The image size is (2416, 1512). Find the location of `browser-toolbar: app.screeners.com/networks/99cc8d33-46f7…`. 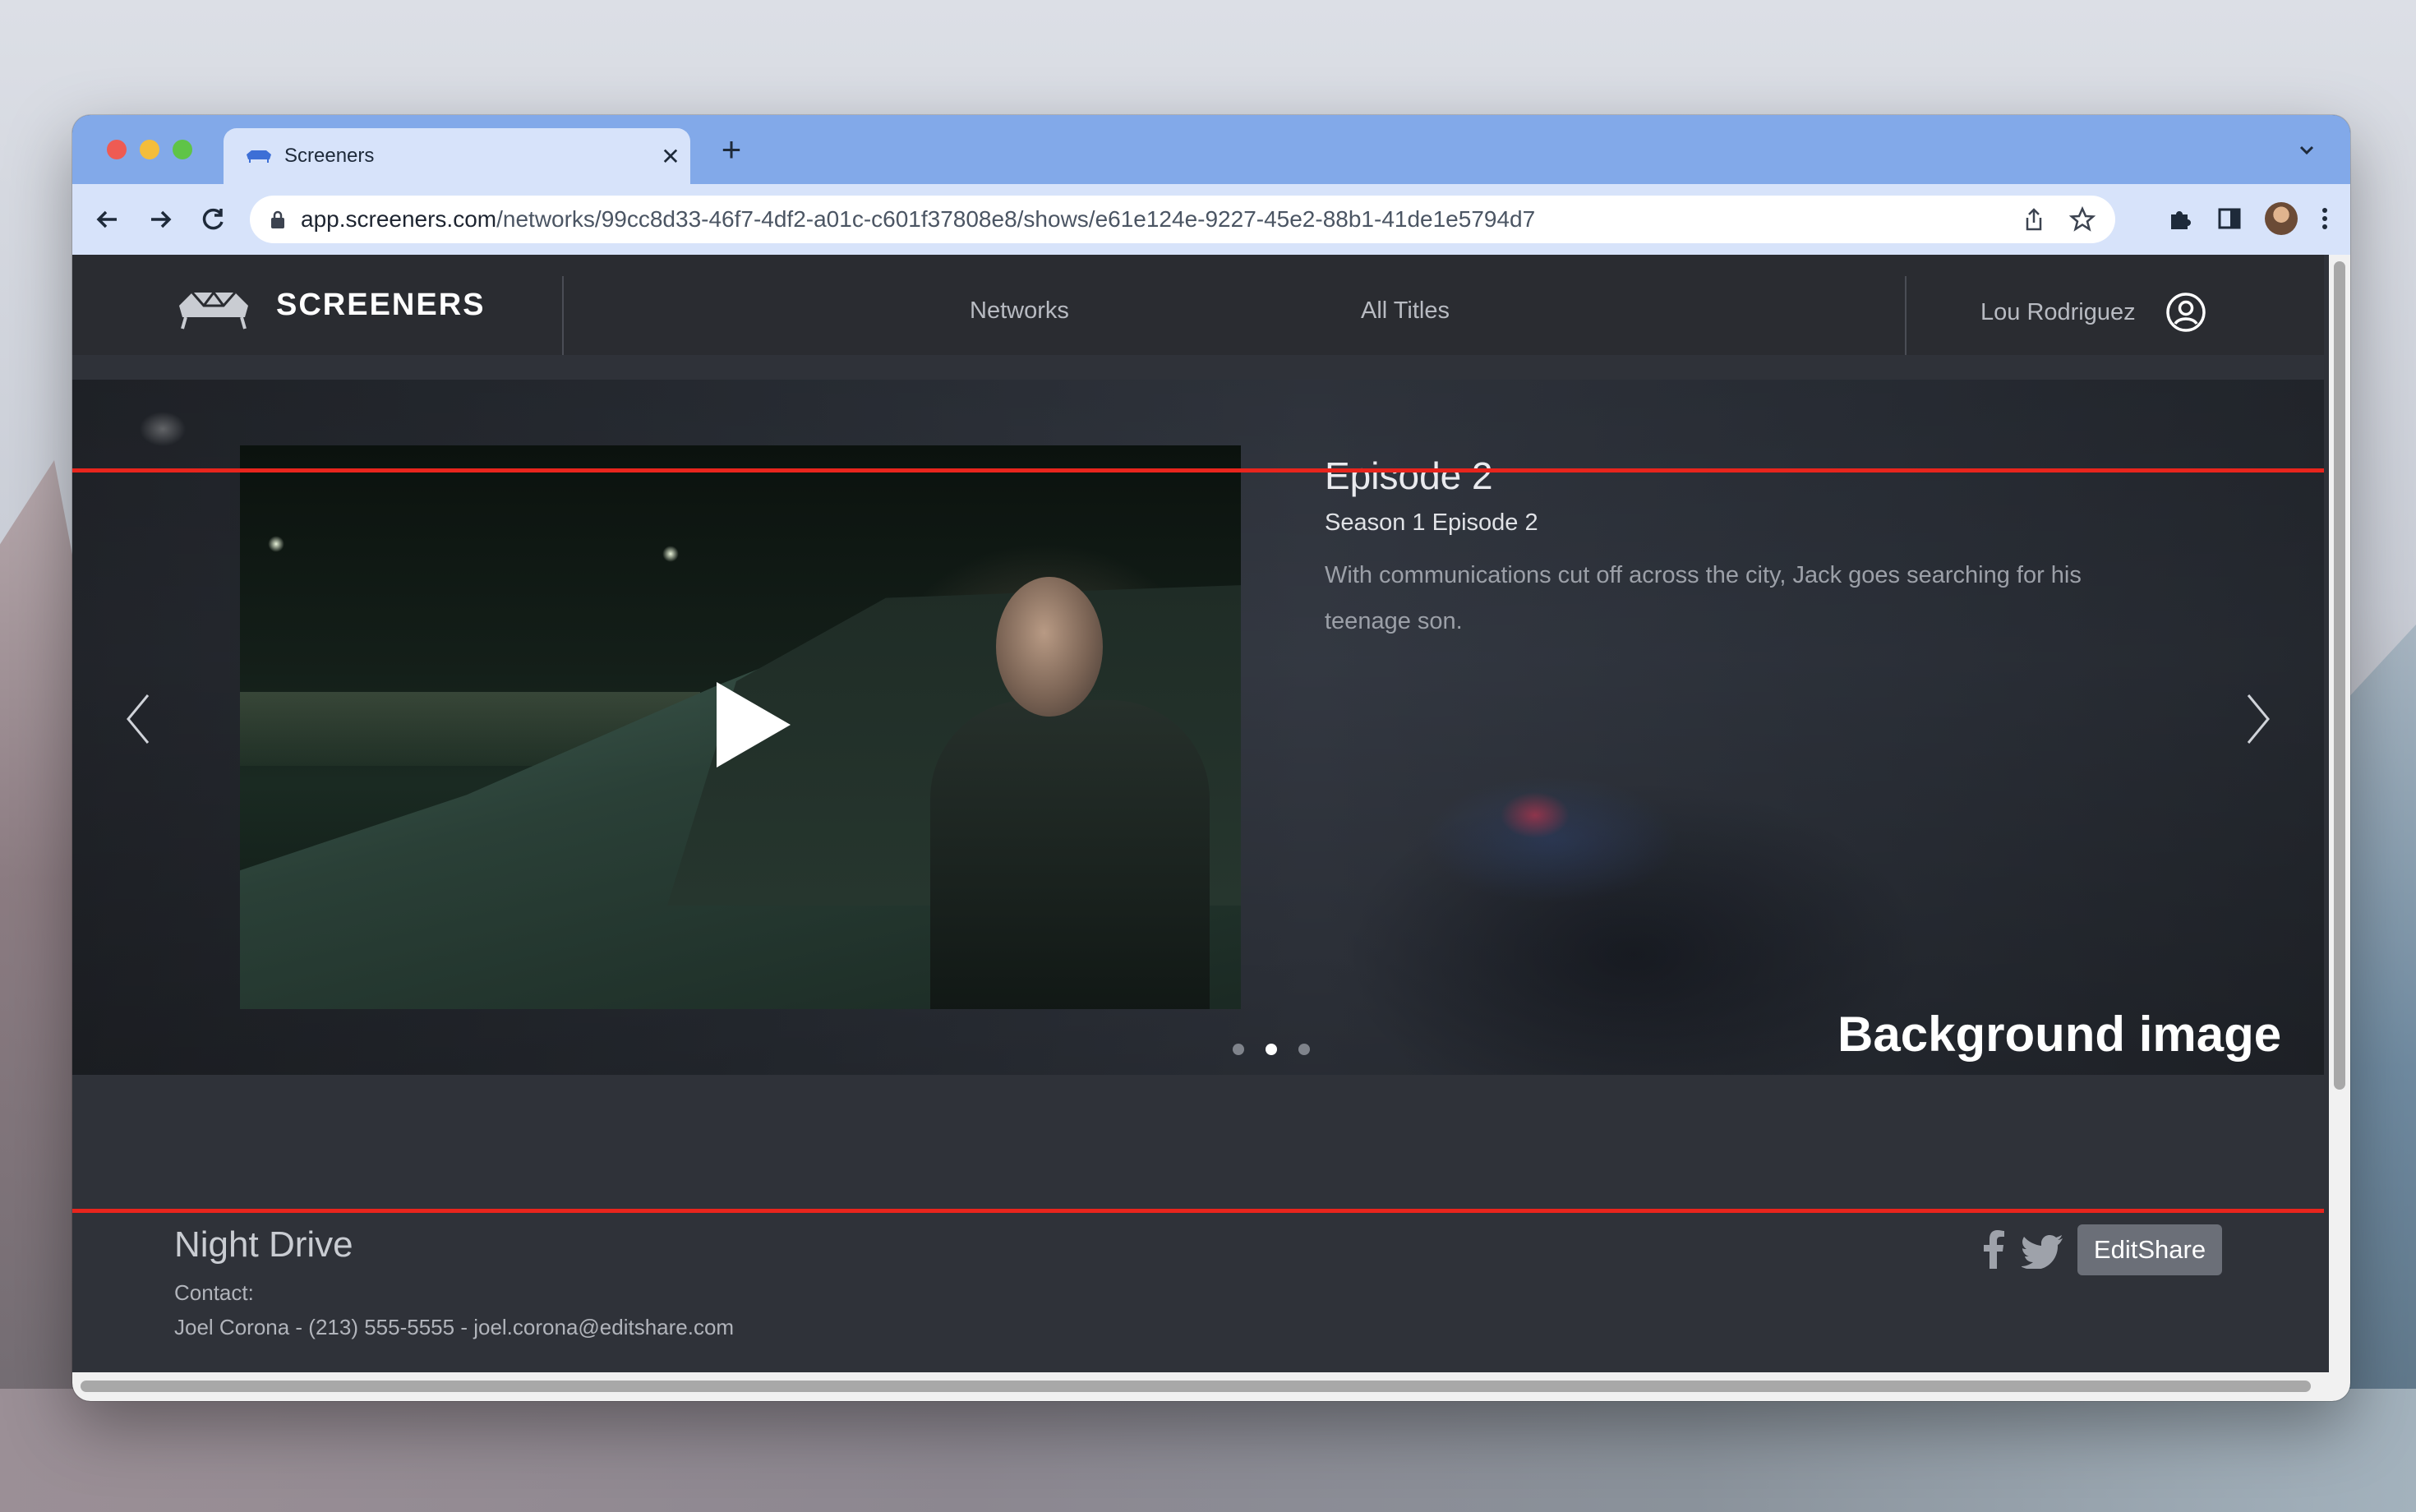

browser-toolbar: app.screeners.com/networks/99cc8d33-46f7… is located at coordinates (1211, 220).